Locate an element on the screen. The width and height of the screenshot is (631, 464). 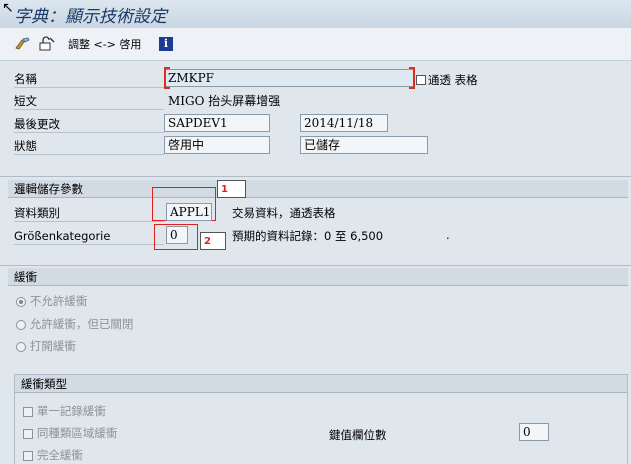
buffer-type-title: 緩衝類型 is located at coordinates (321, 384).